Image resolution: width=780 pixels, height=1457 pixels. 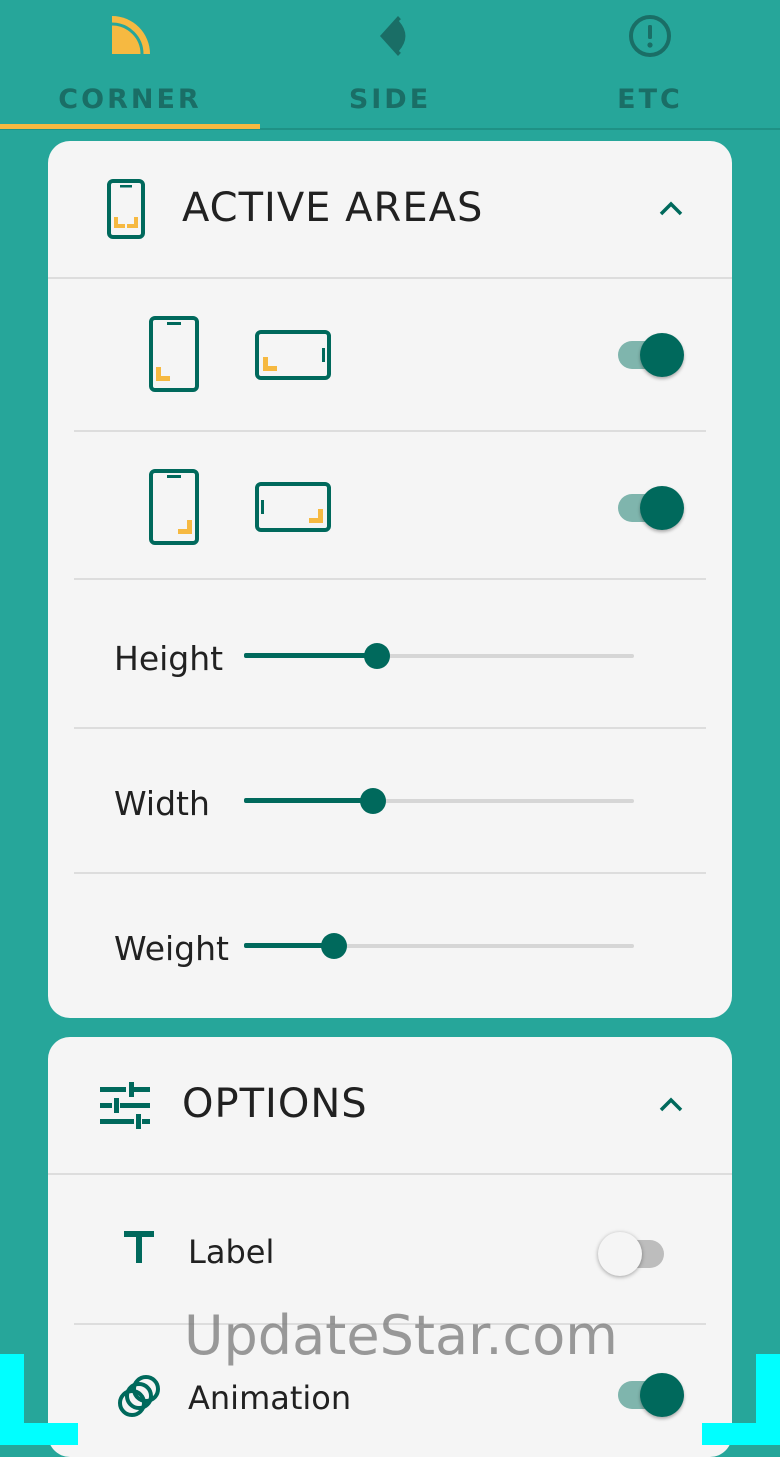 I want to click on weight-slider, so click(x=439, y=946).